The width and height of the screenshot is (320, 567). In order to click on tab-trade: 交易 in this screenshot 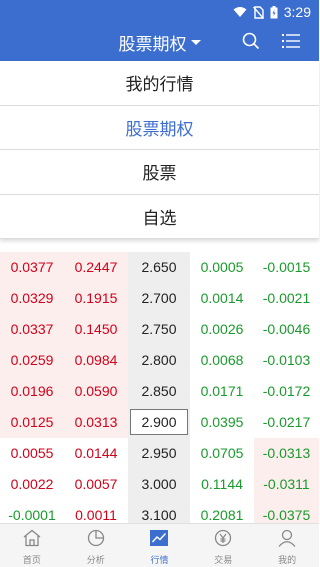, I will do `click(223, 545)`.